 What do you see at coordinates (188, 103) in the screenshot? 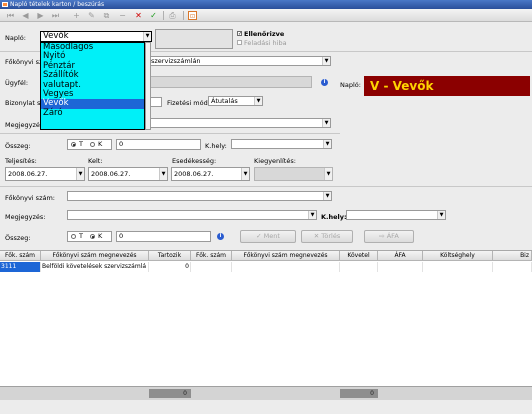
I see `fizetesi-mod-label: Fizetési mód:` at bounding box center [188, 103].